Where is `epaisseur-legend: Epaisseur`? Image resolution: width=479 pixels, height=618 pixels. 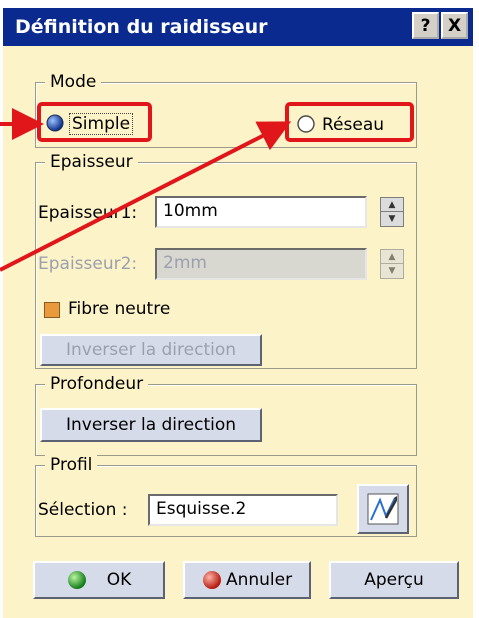 epaisseur-legend: Epaisseur is located at coordinates (91, 162).